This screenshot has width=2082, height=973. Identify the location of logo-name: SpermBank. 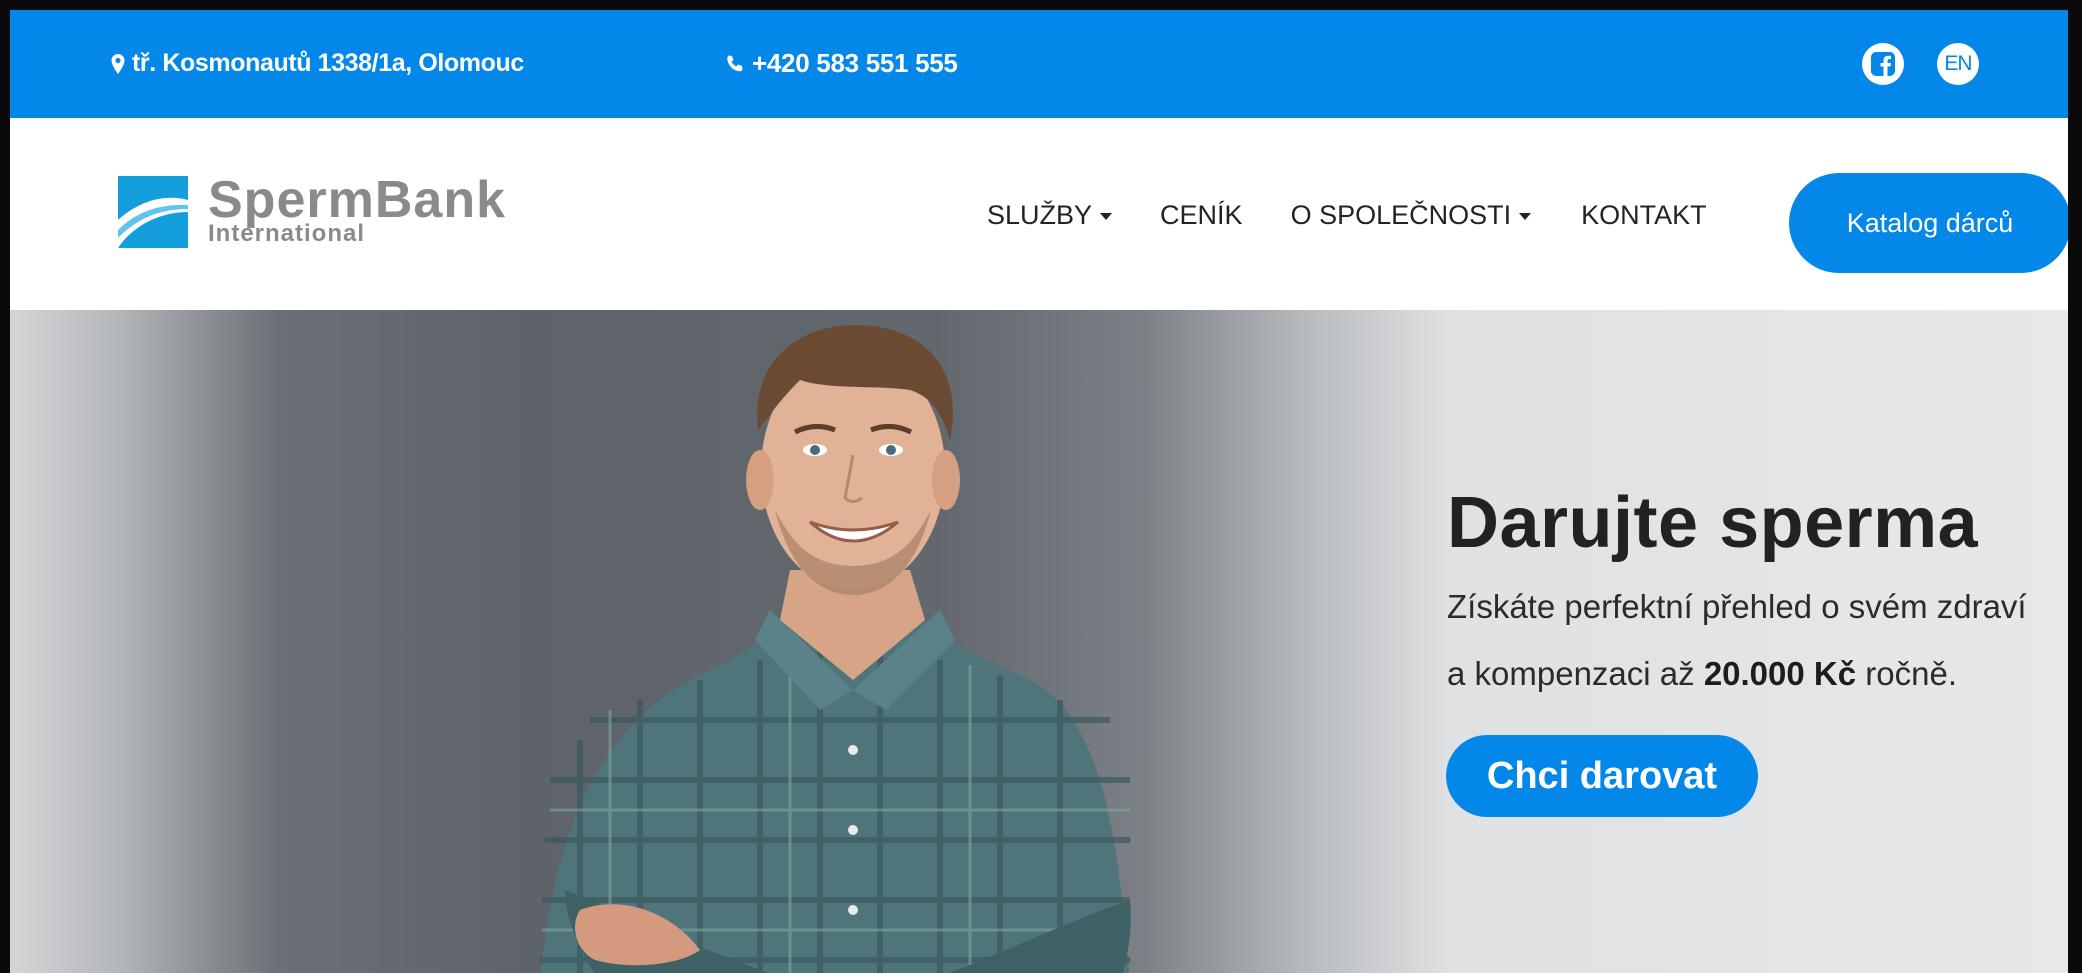
(357, 200).